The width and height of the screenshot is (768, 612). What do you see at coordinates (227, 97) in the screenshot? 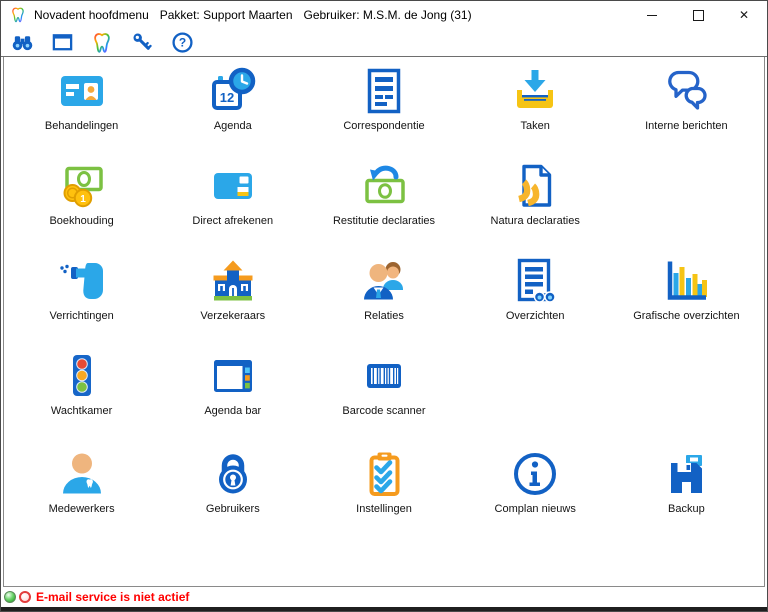
I see `svg-text: 12` at bounding box center [227, 97].